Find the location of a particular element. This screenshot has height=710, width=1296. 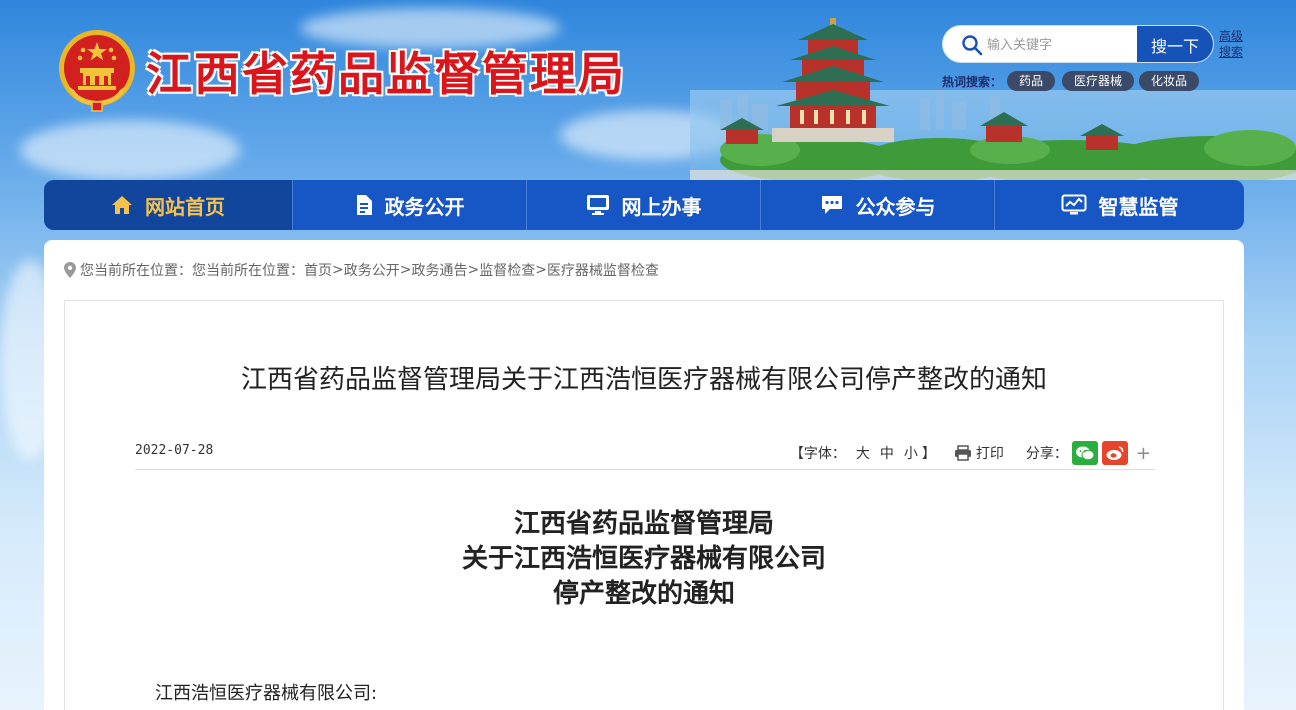

search-input is located at coordinates (1062, 45).